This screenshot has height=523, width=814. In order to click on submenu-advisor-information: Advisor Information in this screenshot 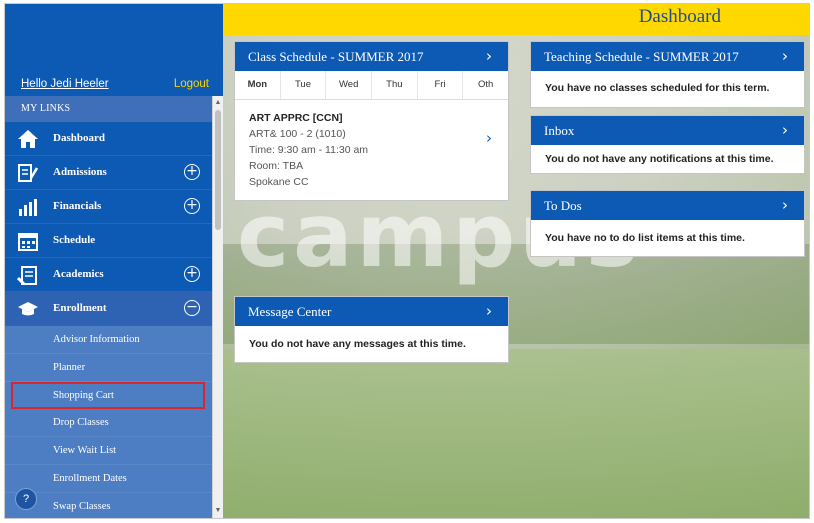, I will do `click(108, 340)`.